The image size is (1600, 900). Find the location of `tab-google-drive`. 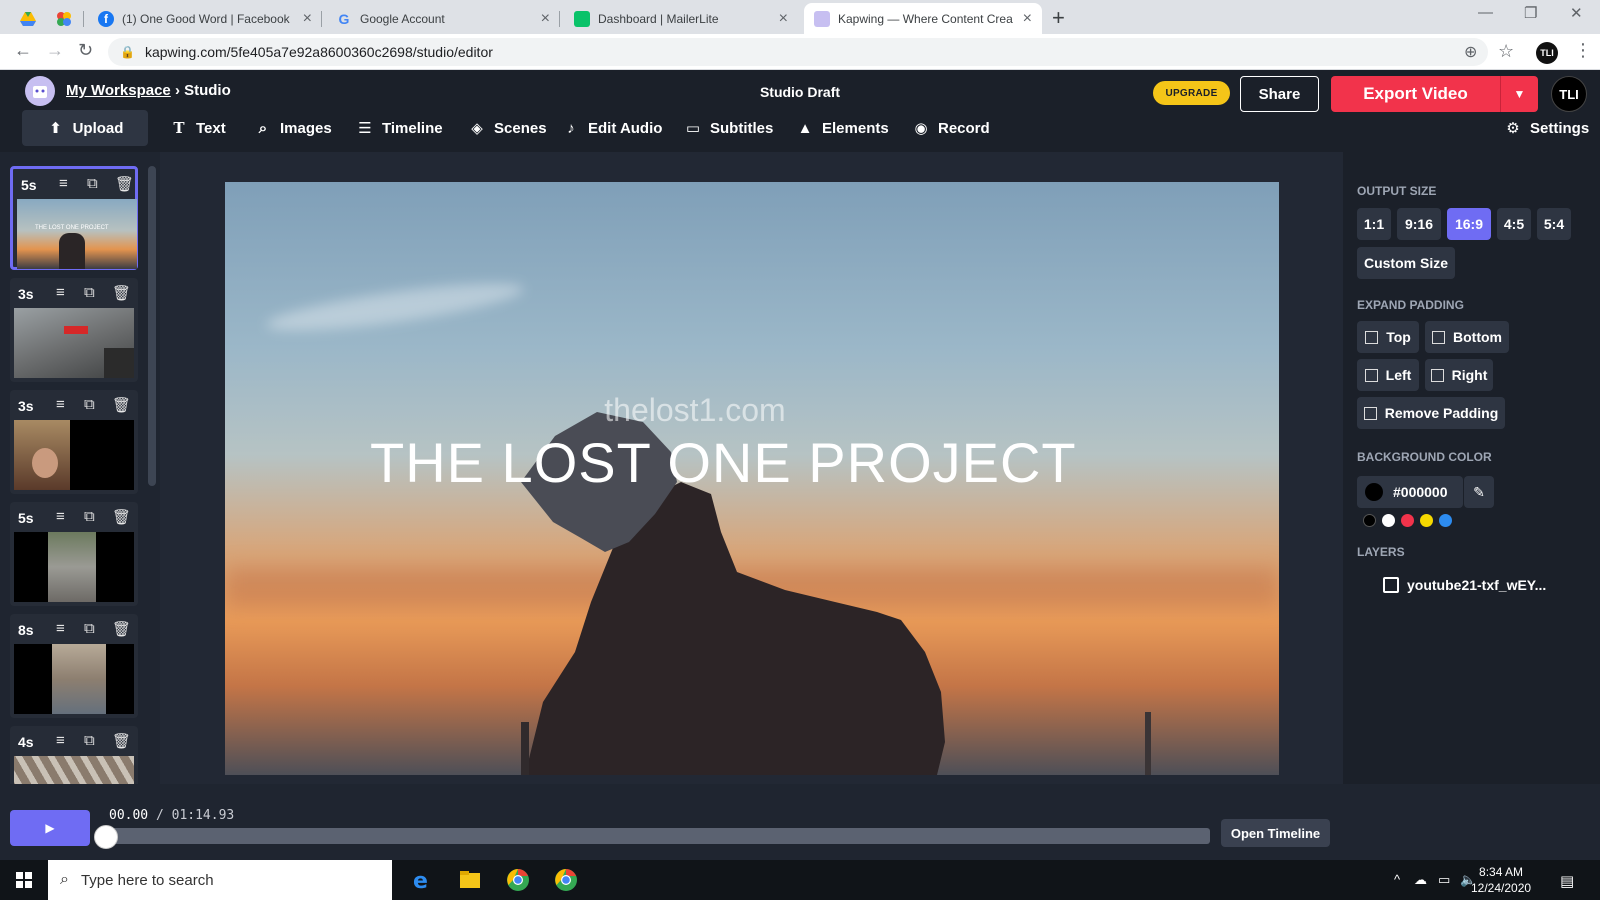

tab-google-drive is located at coordinates (27, 18).